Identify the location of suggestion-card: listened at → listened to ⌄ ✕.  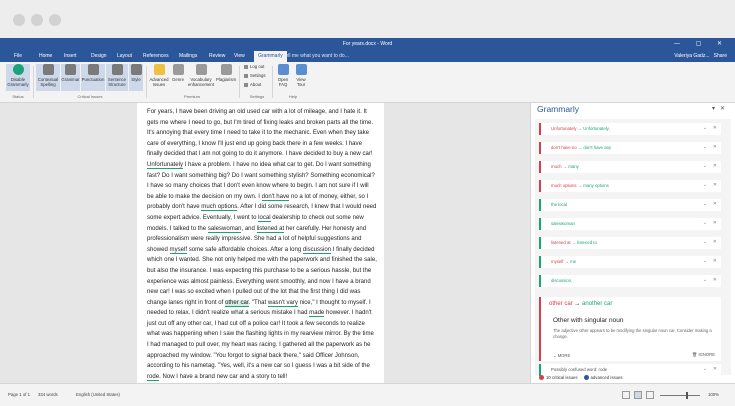
(630, 243).